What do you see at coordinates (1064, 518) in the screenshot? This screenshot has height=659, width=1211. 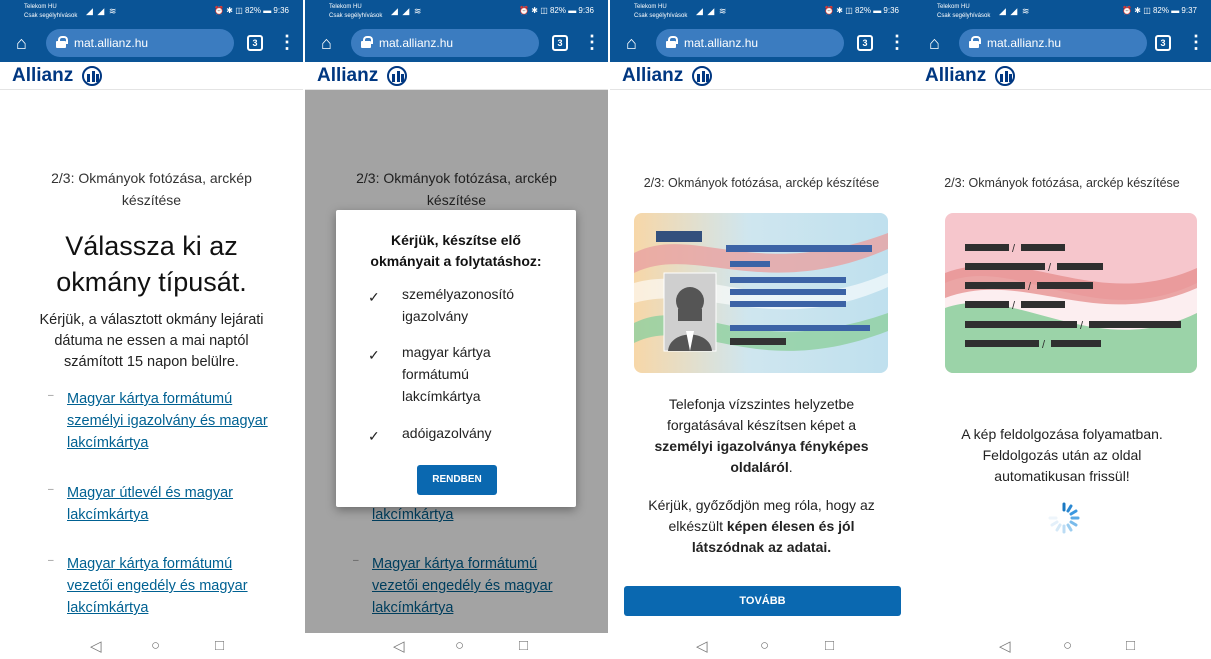 I see `loading-spinner-icon` at bounding box center [1064, 518].